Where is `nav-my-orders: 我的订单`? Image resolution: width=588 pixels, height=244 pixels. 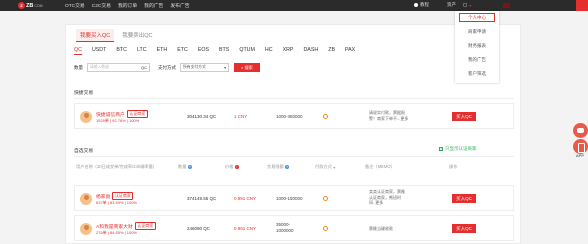 nav-my-orders: 我的订单 is located at coordinates (127, 5).